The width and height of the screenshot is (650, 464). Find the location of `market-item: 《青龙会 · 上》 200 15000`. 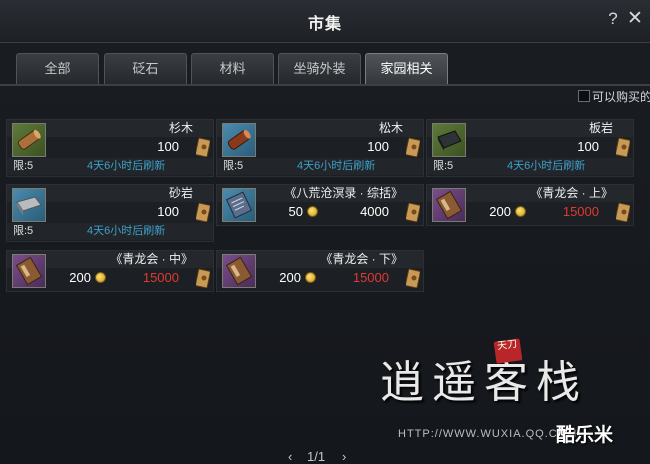

market-item: 《青龙会 · 上》 200 15000 is located at coordinates (530, 205).